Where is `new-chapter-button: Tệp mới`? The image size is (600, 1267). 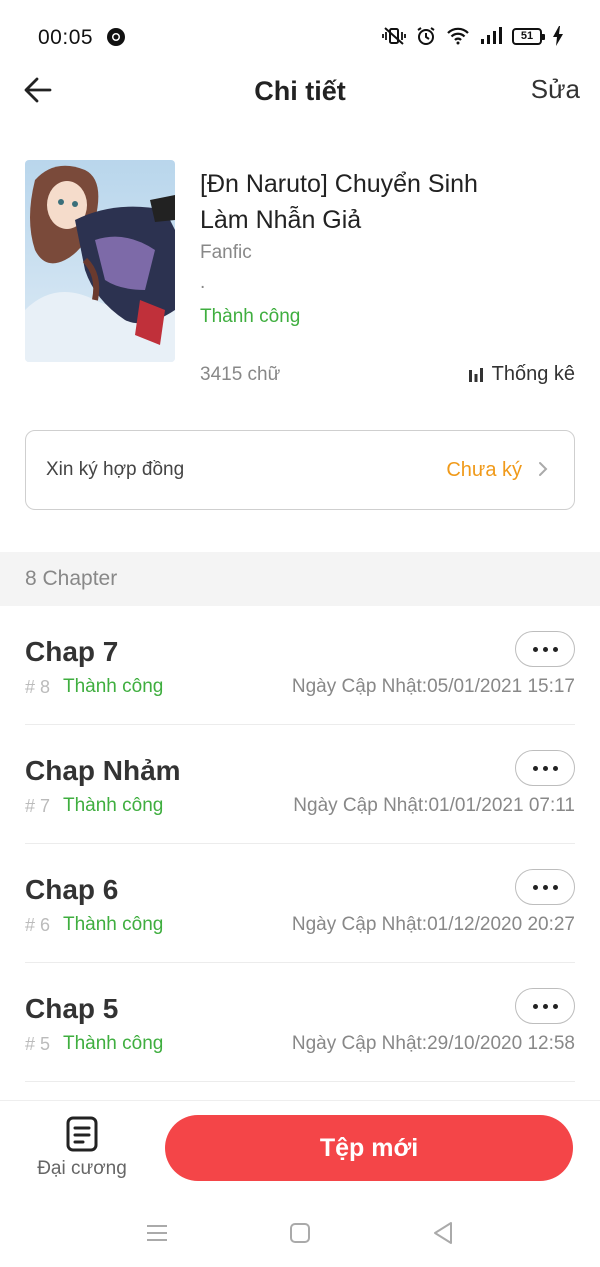 new-chapter-button: Tệp mới is located at coordinates (369, 1148).